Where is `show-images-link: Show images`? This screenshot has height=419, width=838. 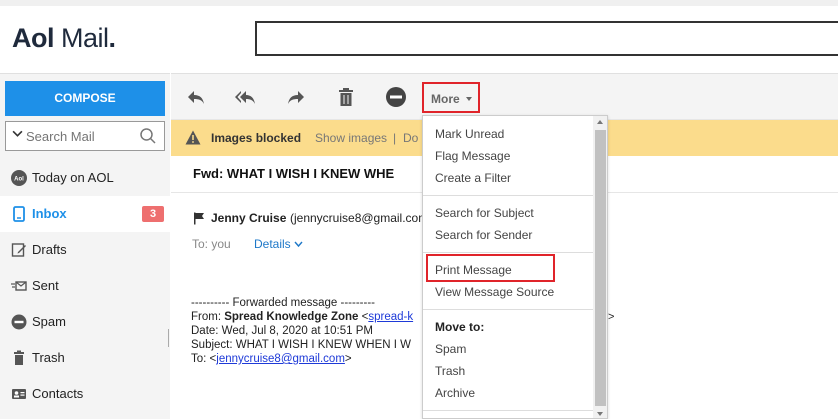
show-images-link: Show images is located at coordinates (351, 138).